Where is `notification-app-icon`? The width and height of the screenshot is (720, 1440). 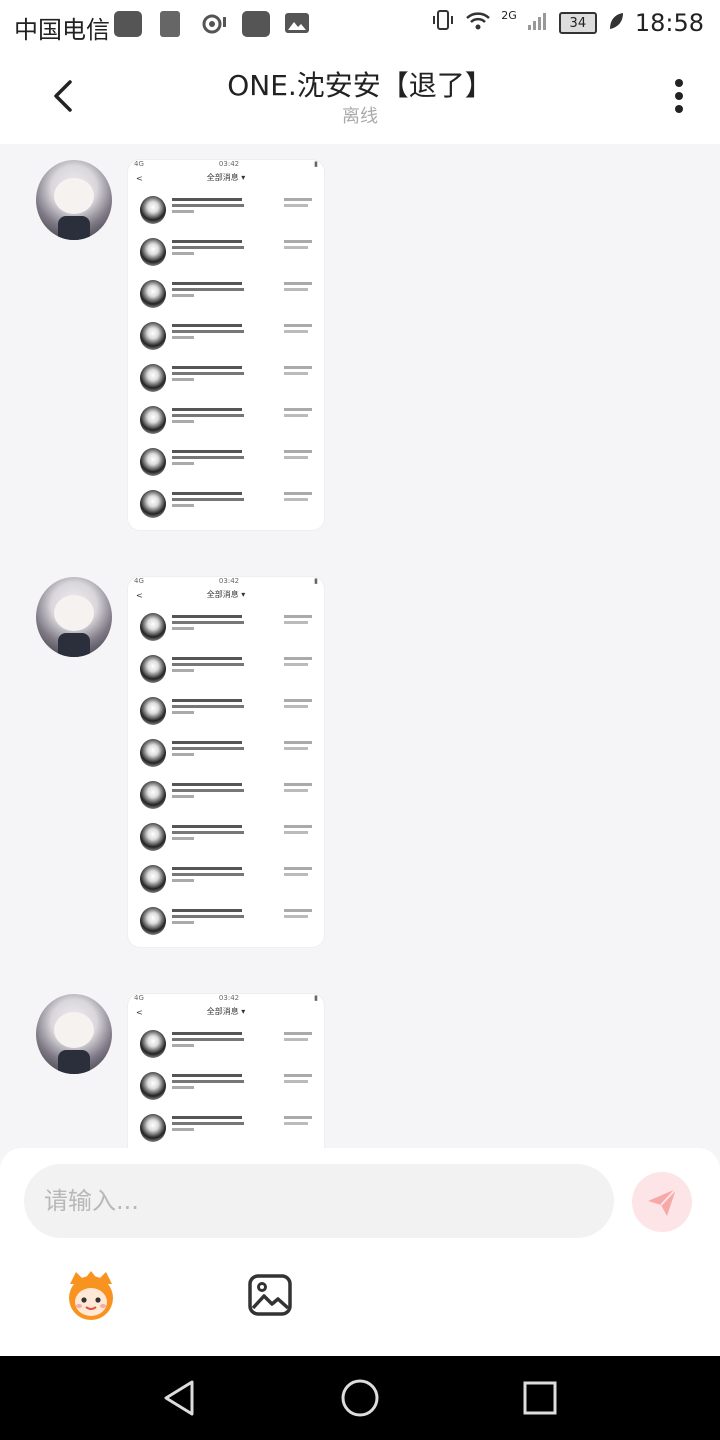
notification-app-icon is located at coordinates (128, 24).